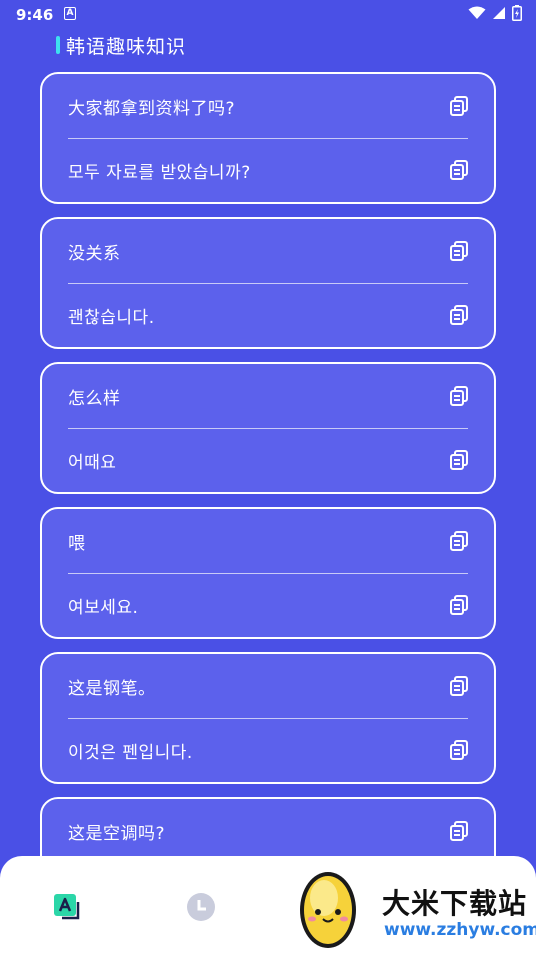  I want to click on korean-text: 여보세요., so click(103, 607).